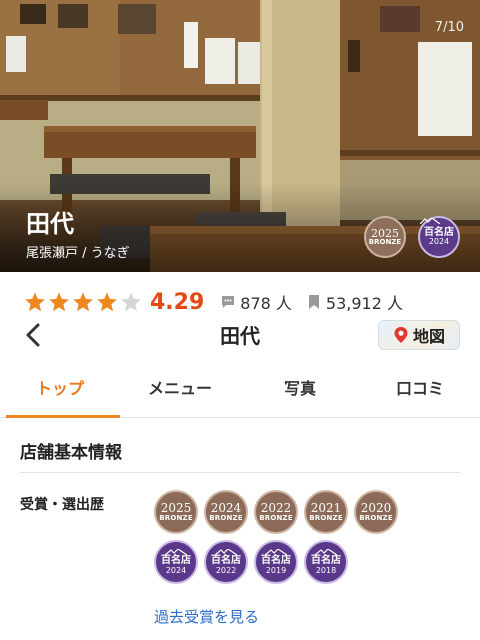 The width and height of the screenshot is (480, 640). I want to click on award-badge-bronze: 2022 BRONZE, so click(276, 512).